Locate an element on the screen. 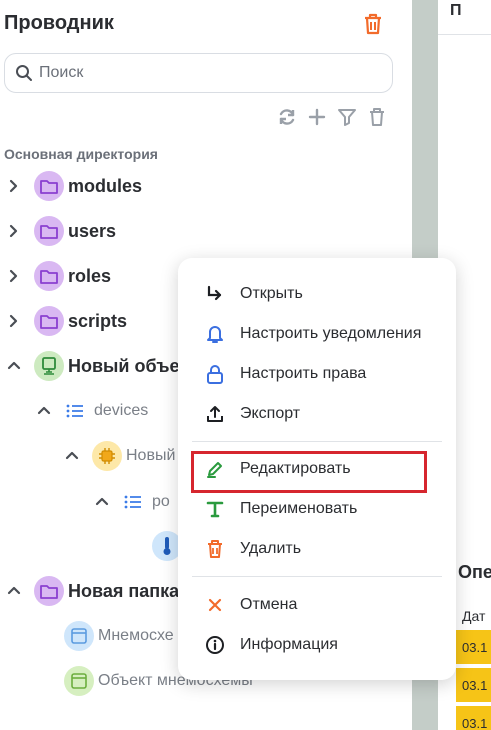  menu-item-rename: Переименовать is located at coordinates (317, 509).